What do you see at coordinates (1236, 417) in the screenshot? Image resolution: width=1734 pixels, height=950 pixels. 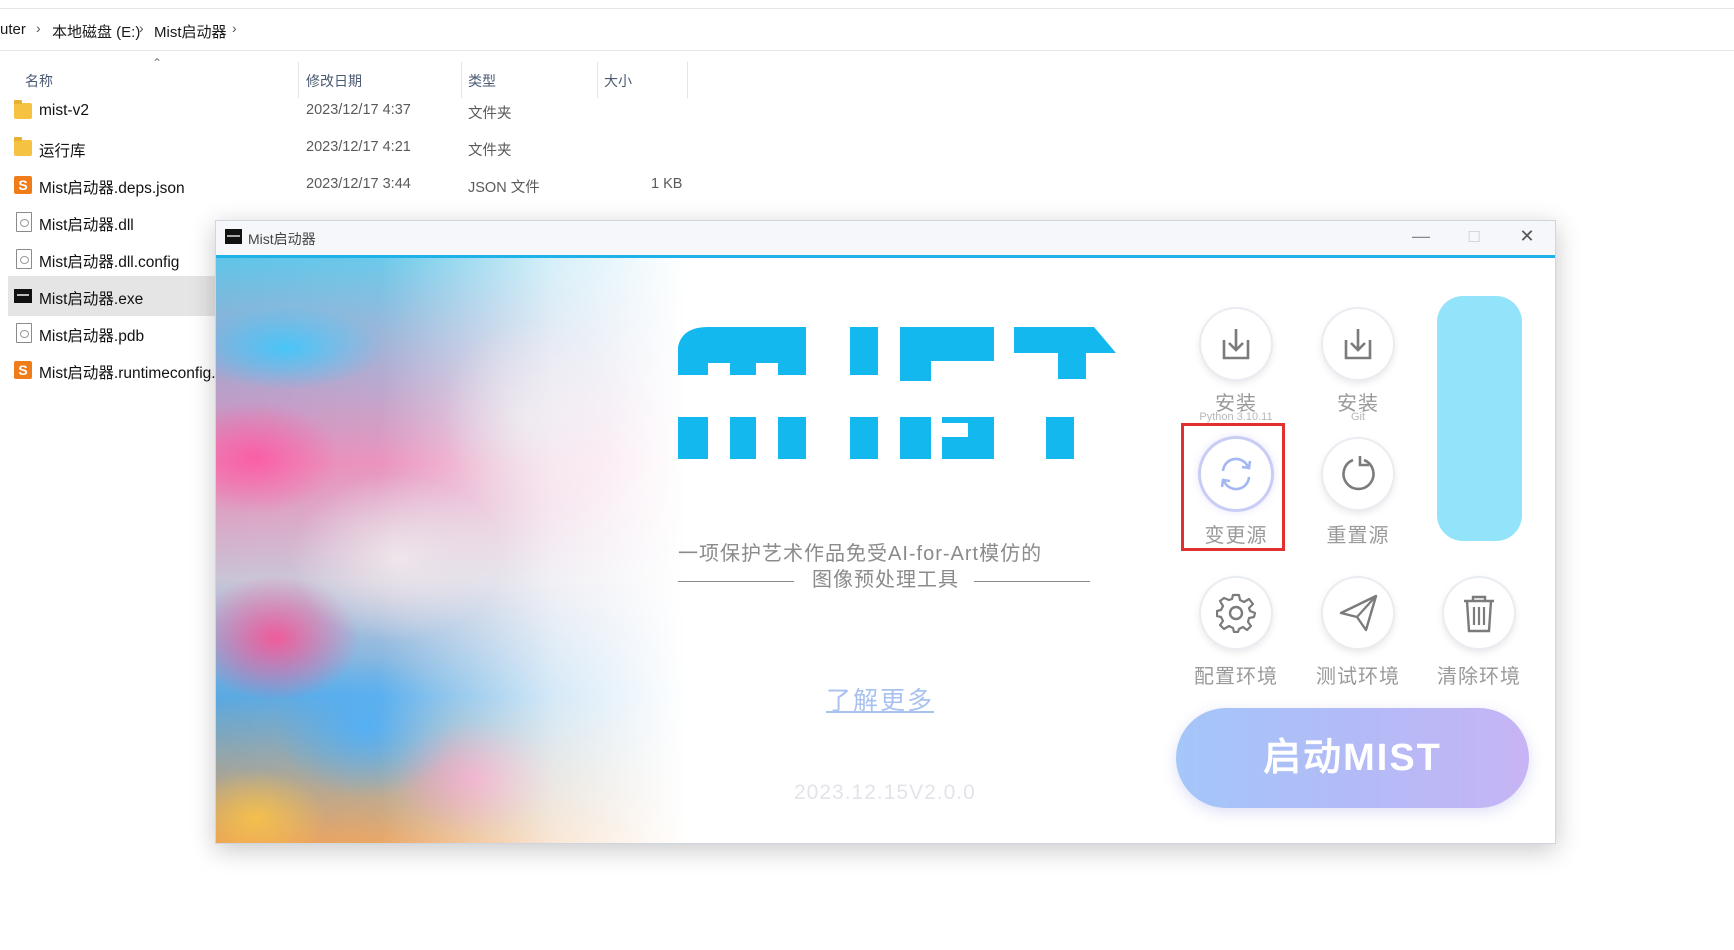 I see `install-python-sublabel: Python 3.10.11` at bounding box center [1236, 417].